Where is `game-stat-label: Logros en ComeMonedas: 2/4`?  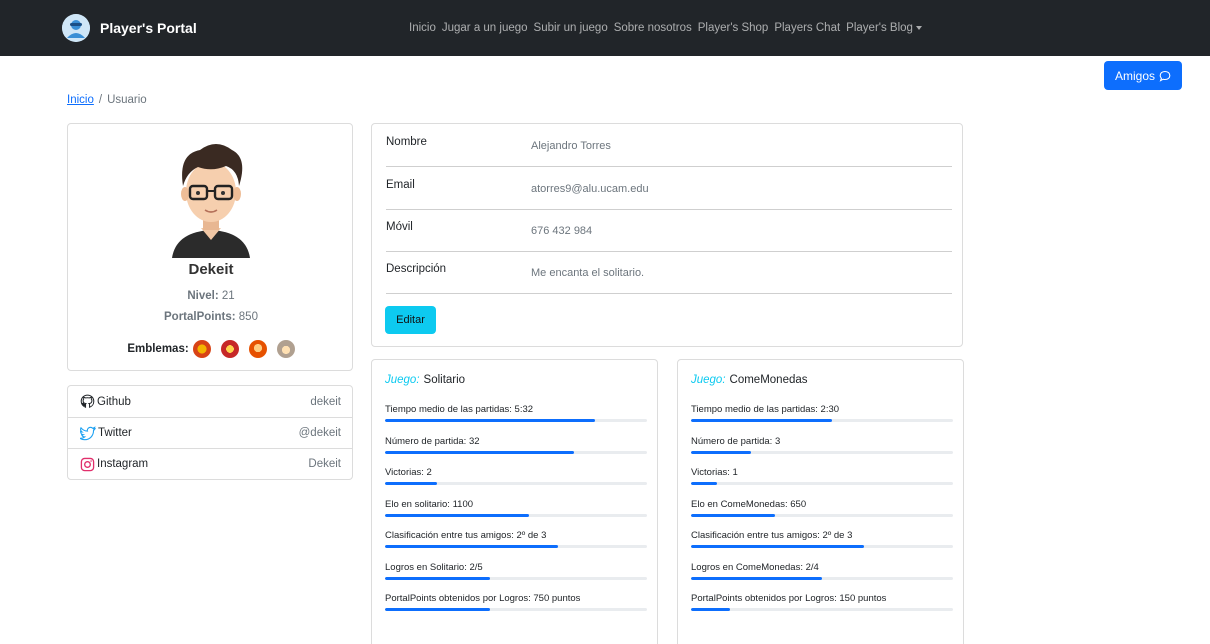 game-stat-label: Logros en ComeMonedas: 2/4 is located at coordinates (755, 567).